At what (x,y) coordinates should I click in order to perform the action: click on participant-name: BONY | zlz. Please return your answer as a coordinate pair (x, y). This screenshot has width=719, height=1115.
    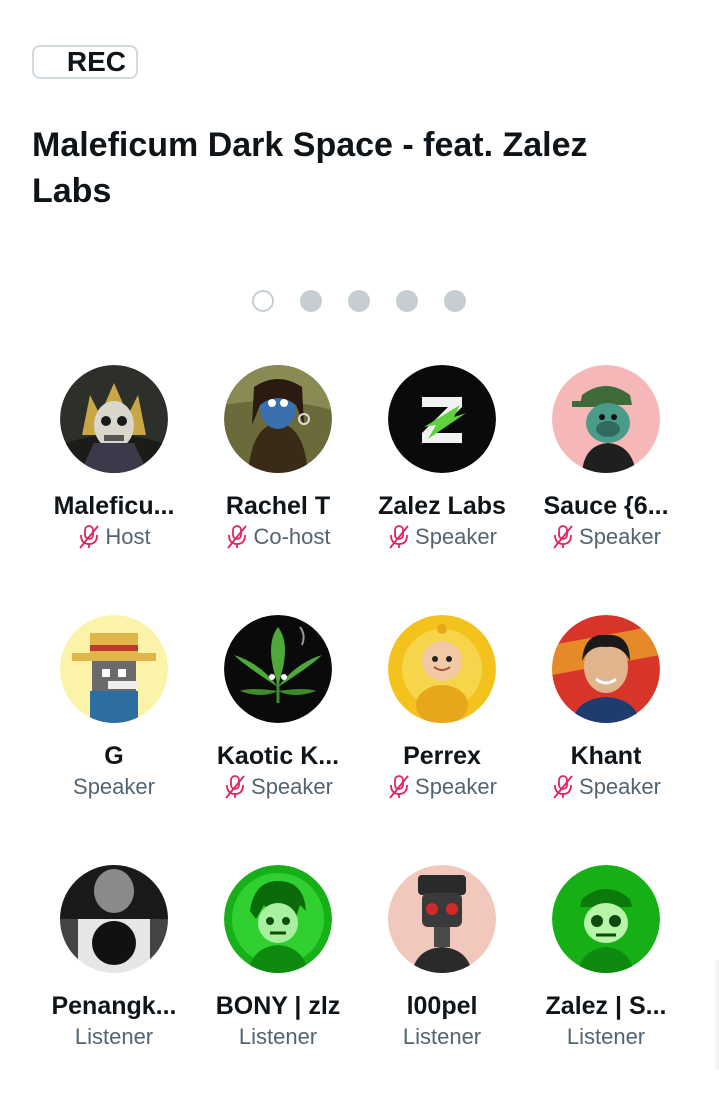
    Looking at the image, I should click on (278, 1006).